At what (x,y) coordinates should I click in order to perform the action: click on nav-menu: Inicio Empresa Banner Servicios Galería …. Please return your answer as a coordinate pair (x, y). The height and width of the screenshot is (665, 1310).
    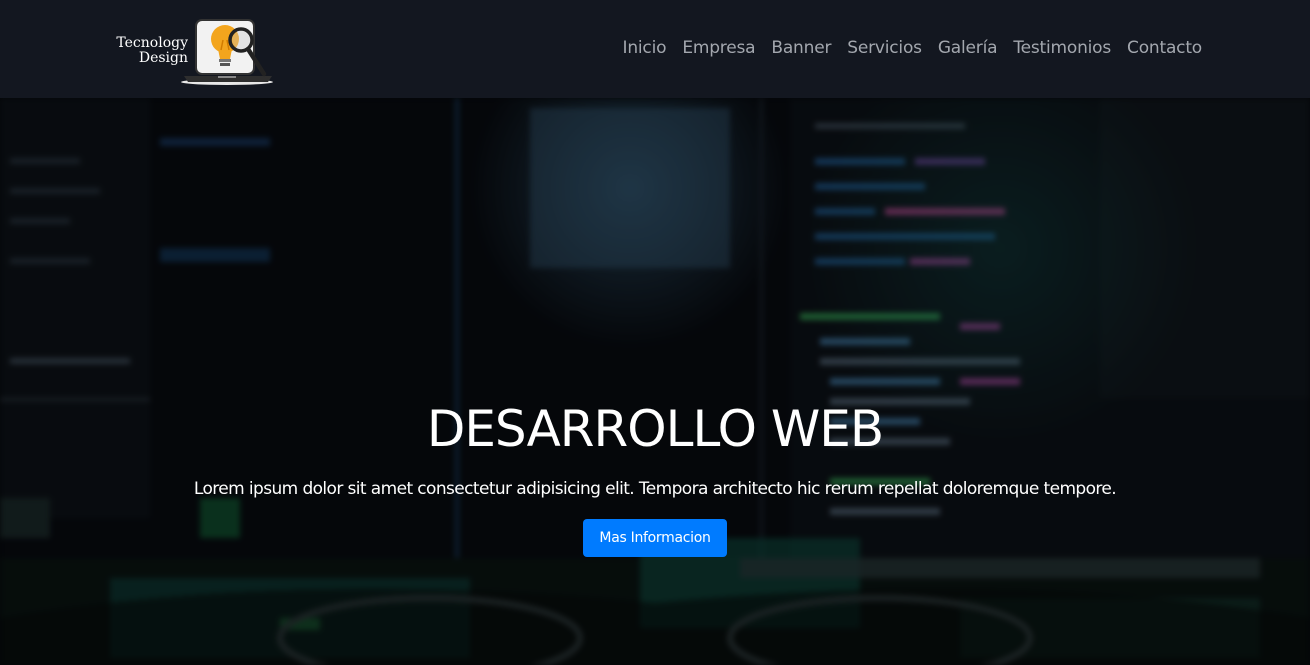
    Looking at the image, I should click on (913, 48).